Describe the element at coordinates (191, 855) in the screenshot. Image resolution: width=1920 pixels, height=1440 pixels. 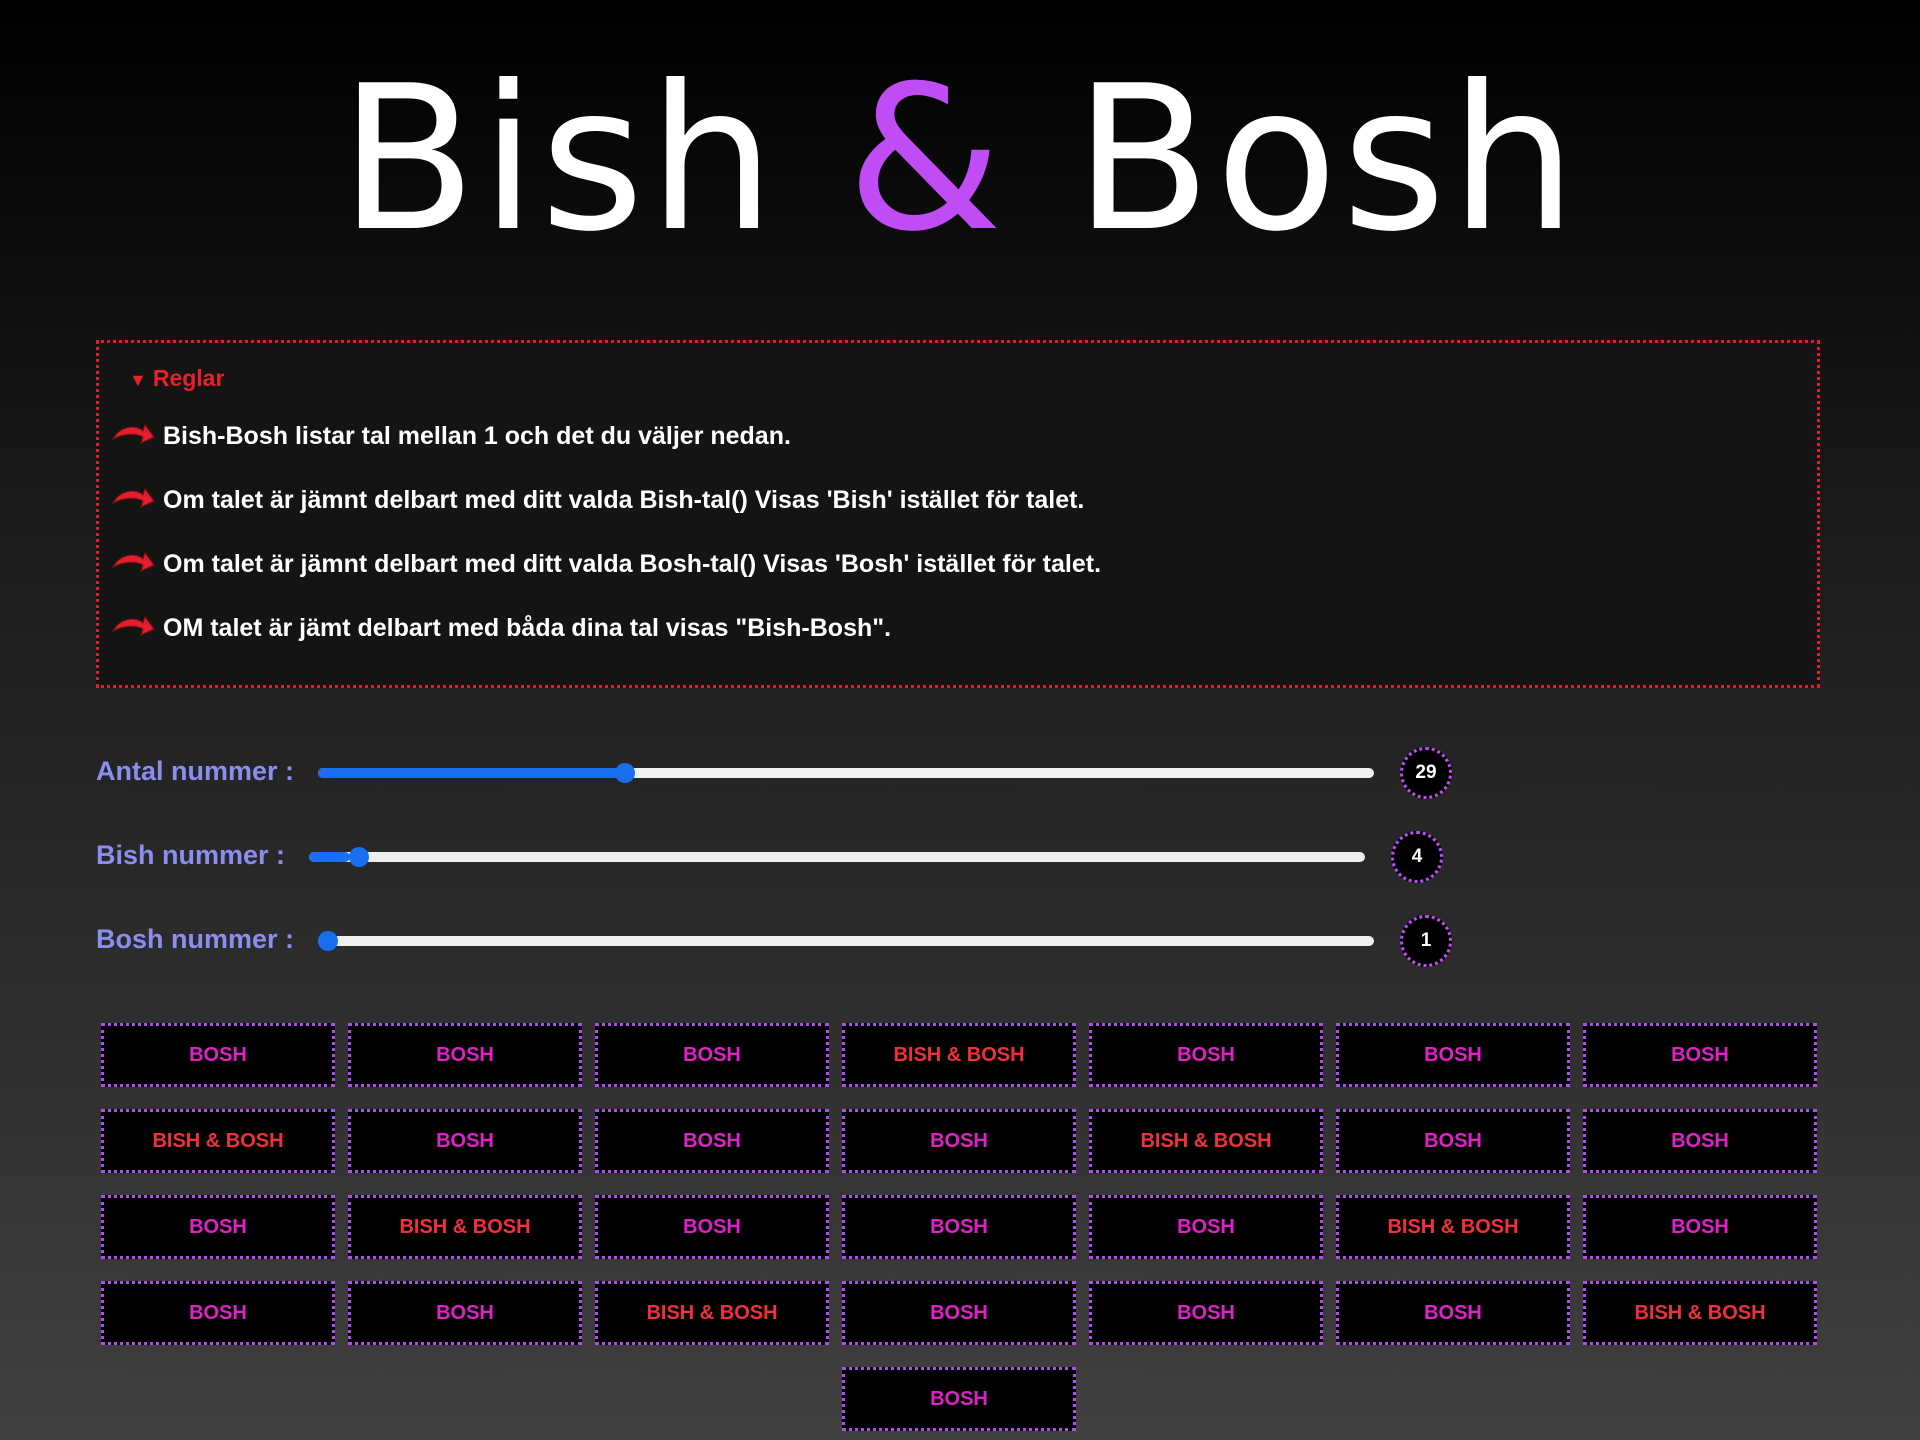
I see `slider-bish-label: Bish nummer :` at that location.